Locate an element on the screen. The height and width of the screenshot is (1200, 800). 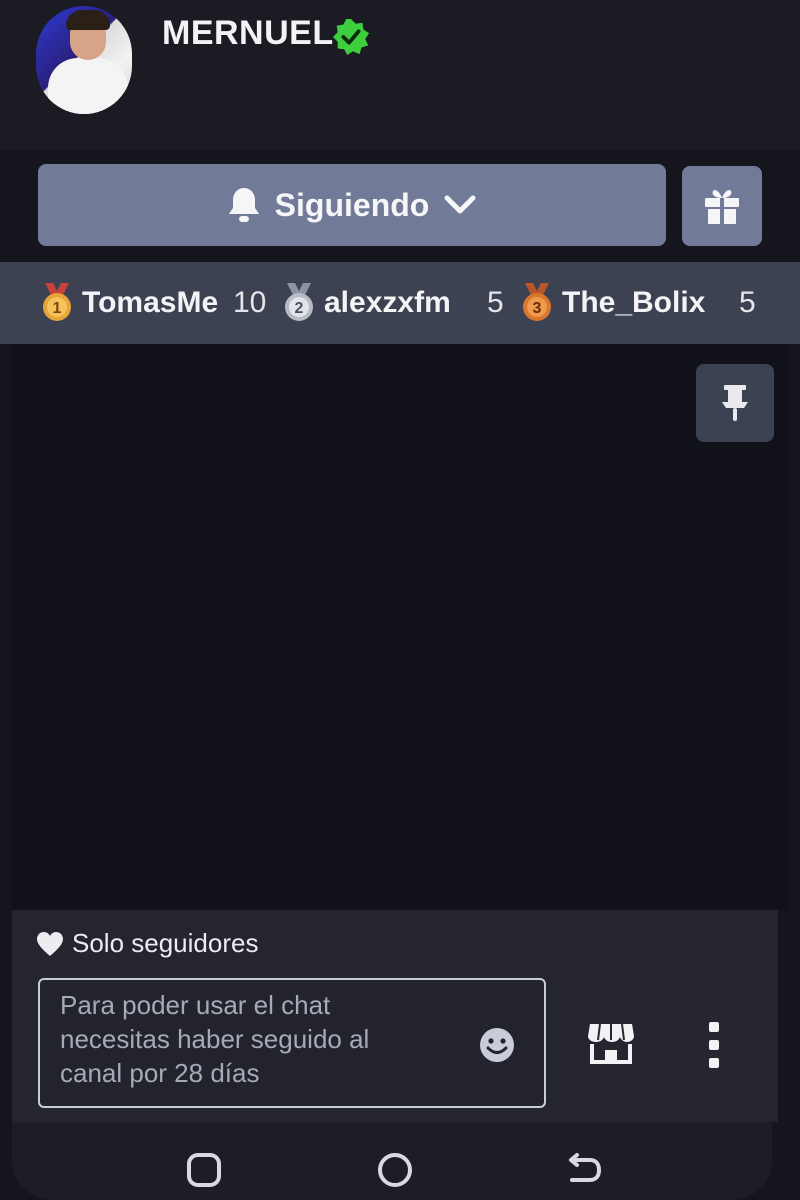
verified-badge-icon is located at coordinates (351, 37).